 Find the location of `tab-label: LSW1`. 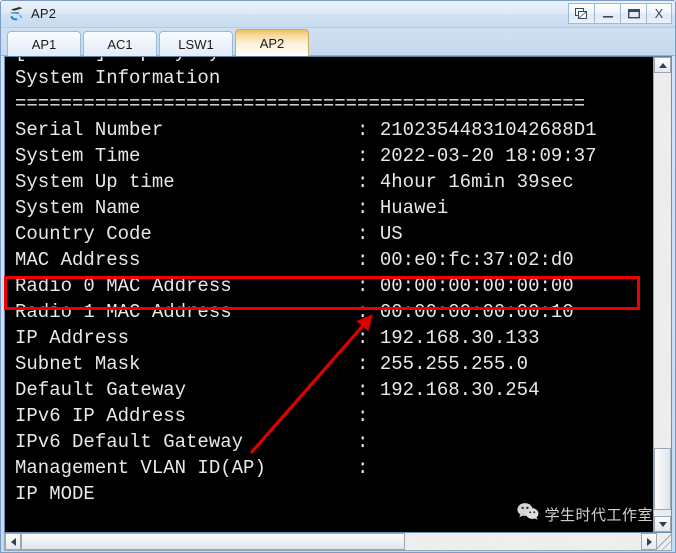

tab-label: LSW1 is located at coordinates (196, 44).